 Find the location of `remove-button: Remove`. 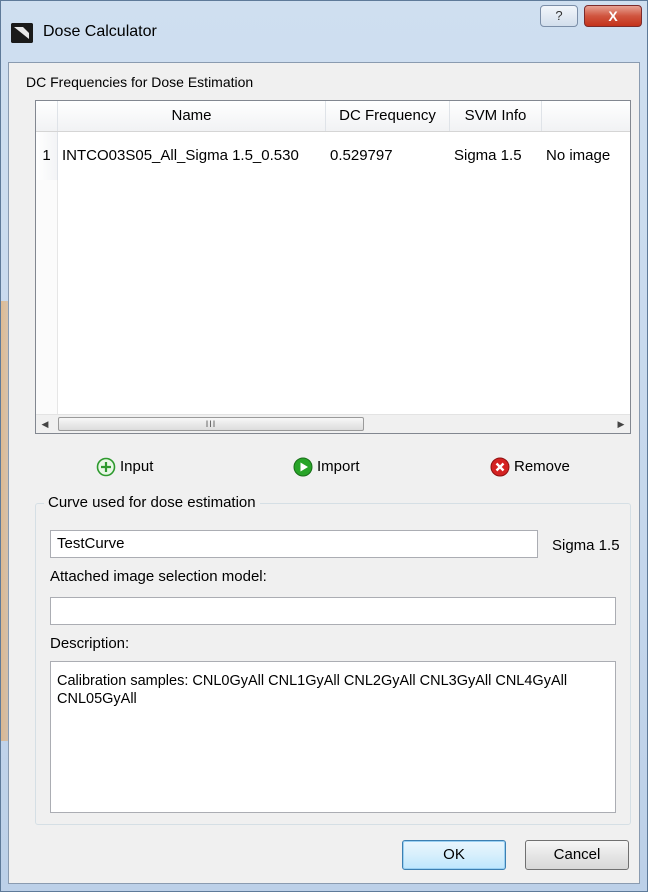

remove-button: Remove is located at coordinates (530, 467).